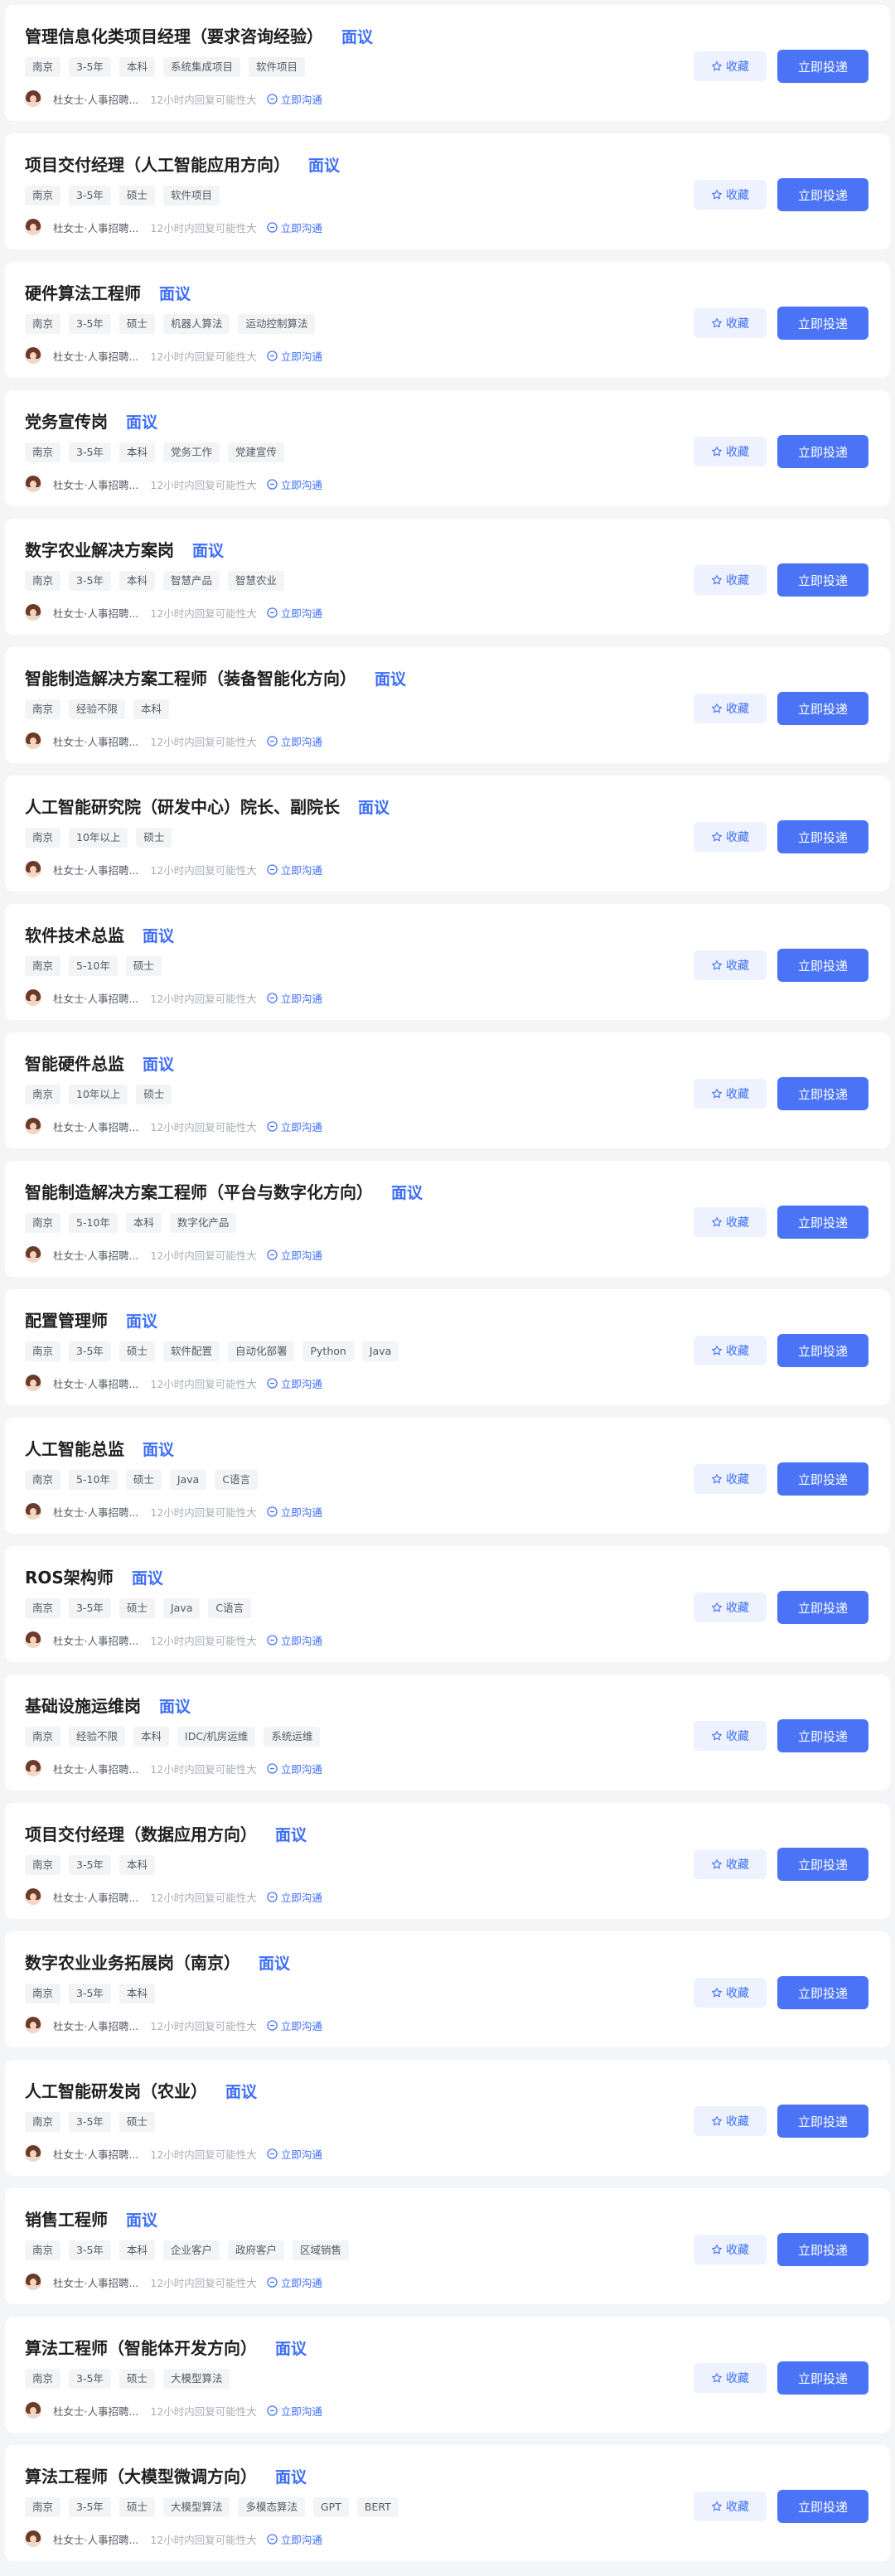 Image resolution: width=895 pixels, height=2576 pixels. Describe the element at coordinates (141, 2347) in the screenshot. I see `job-title: 算法工程师（智能体开发方向）` at that location.